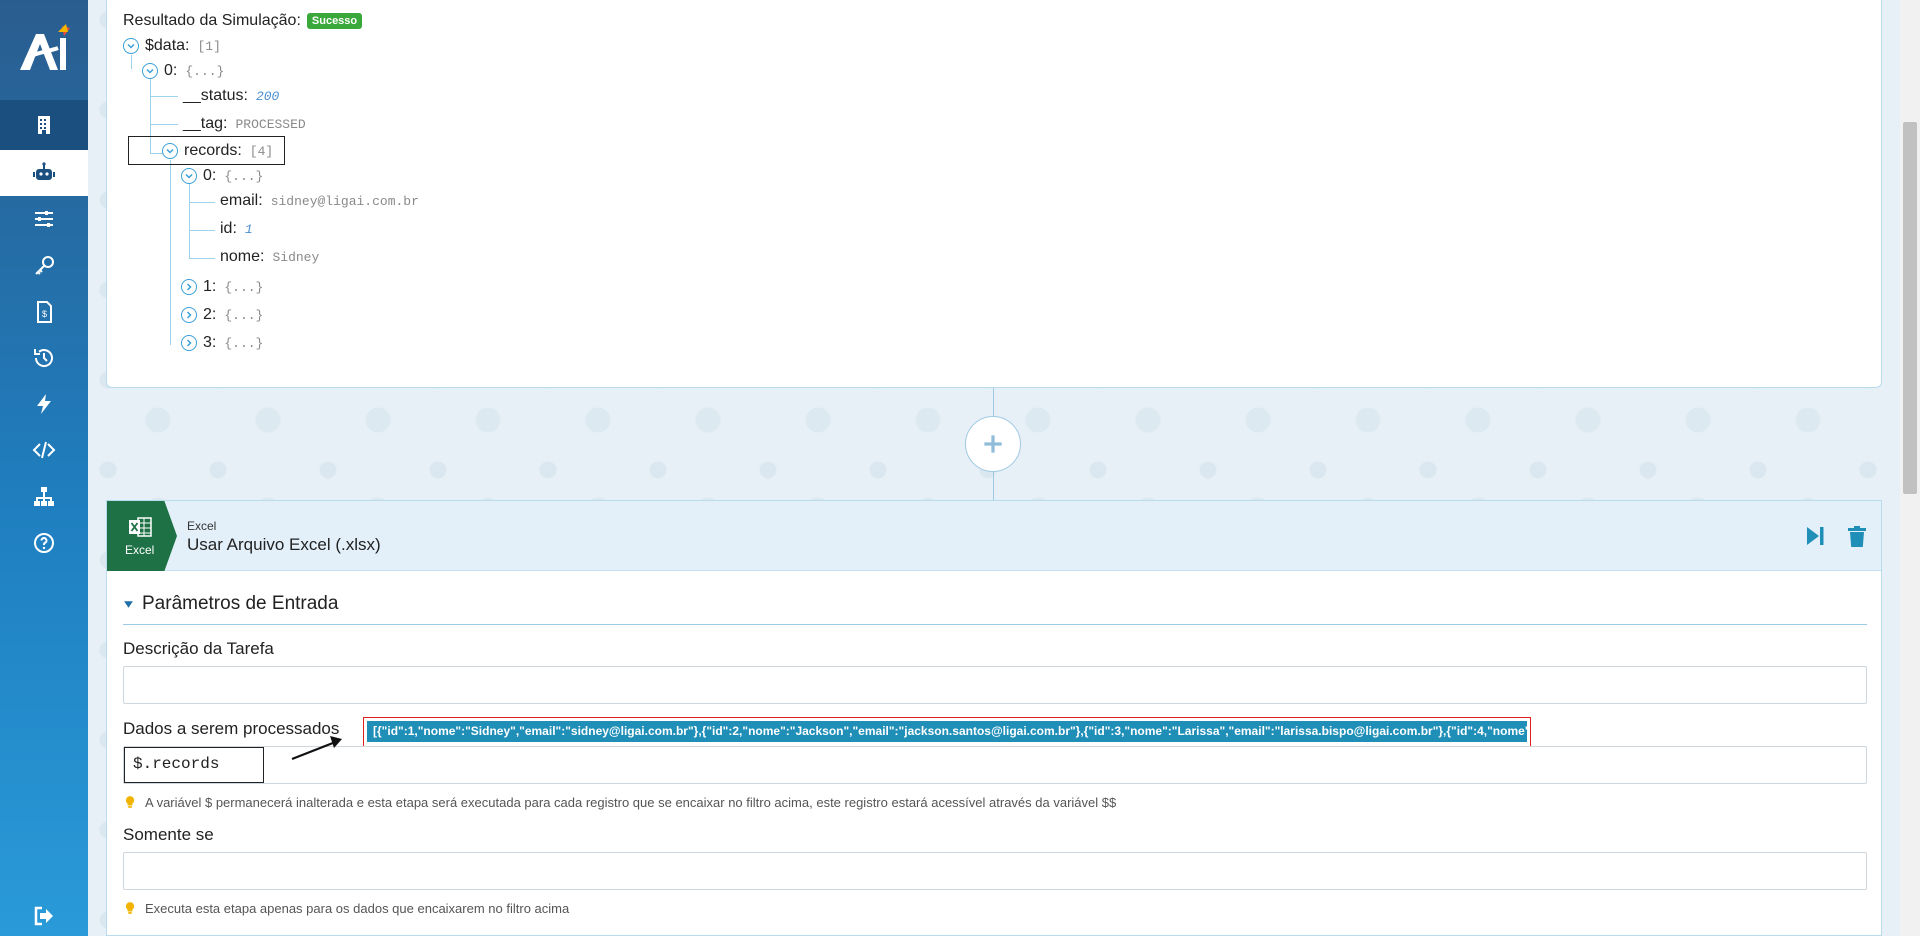  I want to click on sidebar-item-logout, so click(44, 914).